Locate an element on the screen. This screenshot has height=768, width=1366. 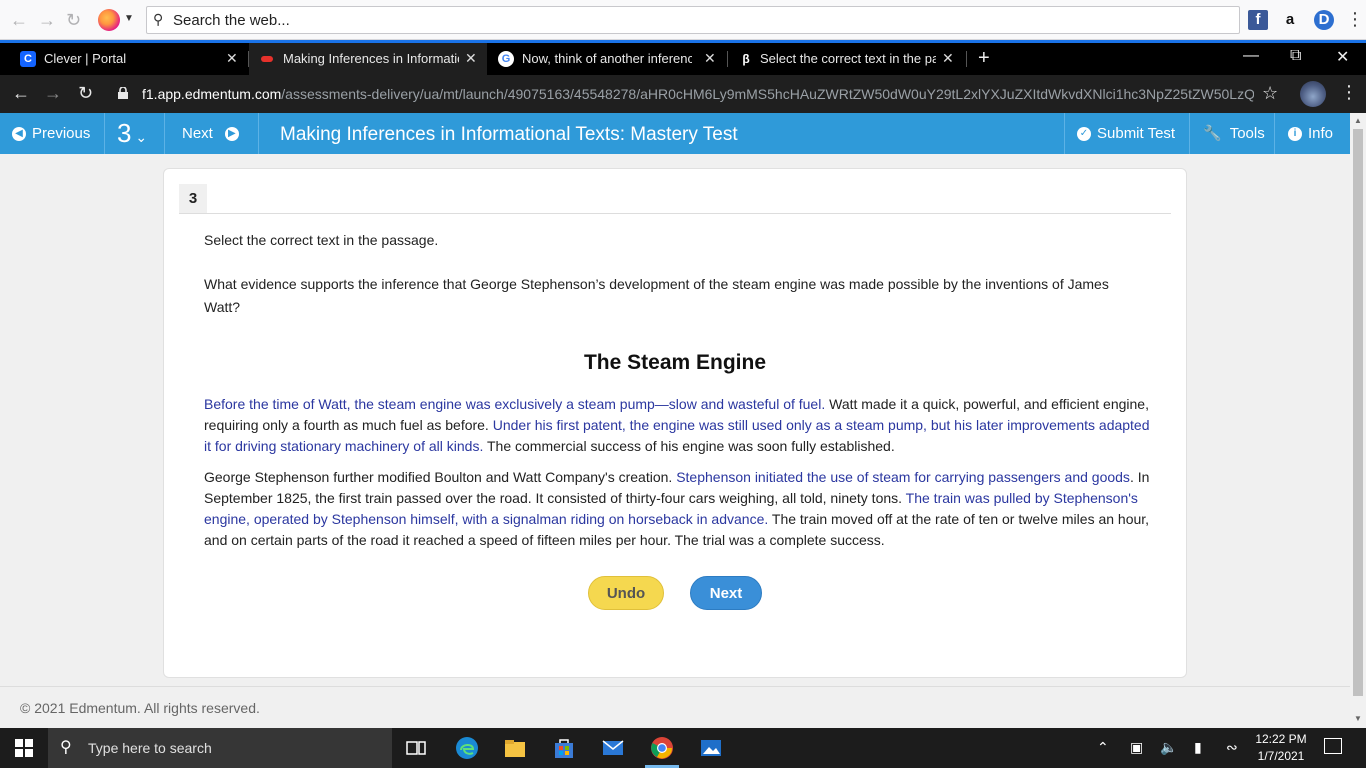
tab-making-inferences: Making Inferences in Informational ✕ is located at coordinates (368, 59).